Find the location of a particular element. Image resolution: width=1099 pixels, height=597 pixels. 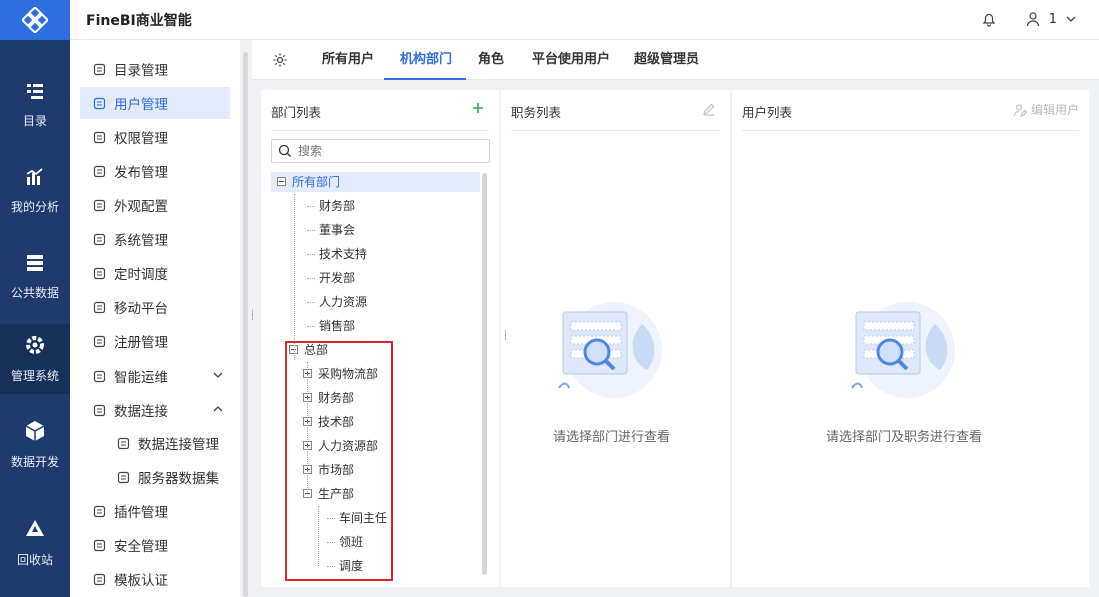

nav-item-schedule: 定时调度 is located at coordinates (155, 273).